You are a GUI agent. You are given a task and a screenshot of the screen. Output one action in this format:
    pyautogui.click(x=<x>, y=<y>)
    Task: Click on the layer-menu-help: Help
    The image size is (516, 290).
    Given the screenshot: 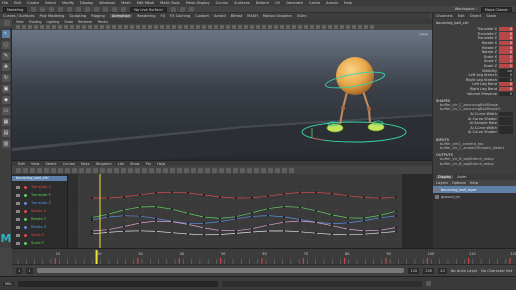 What is the action you would take?
    pyautogui.click(x=474, y=183)
    